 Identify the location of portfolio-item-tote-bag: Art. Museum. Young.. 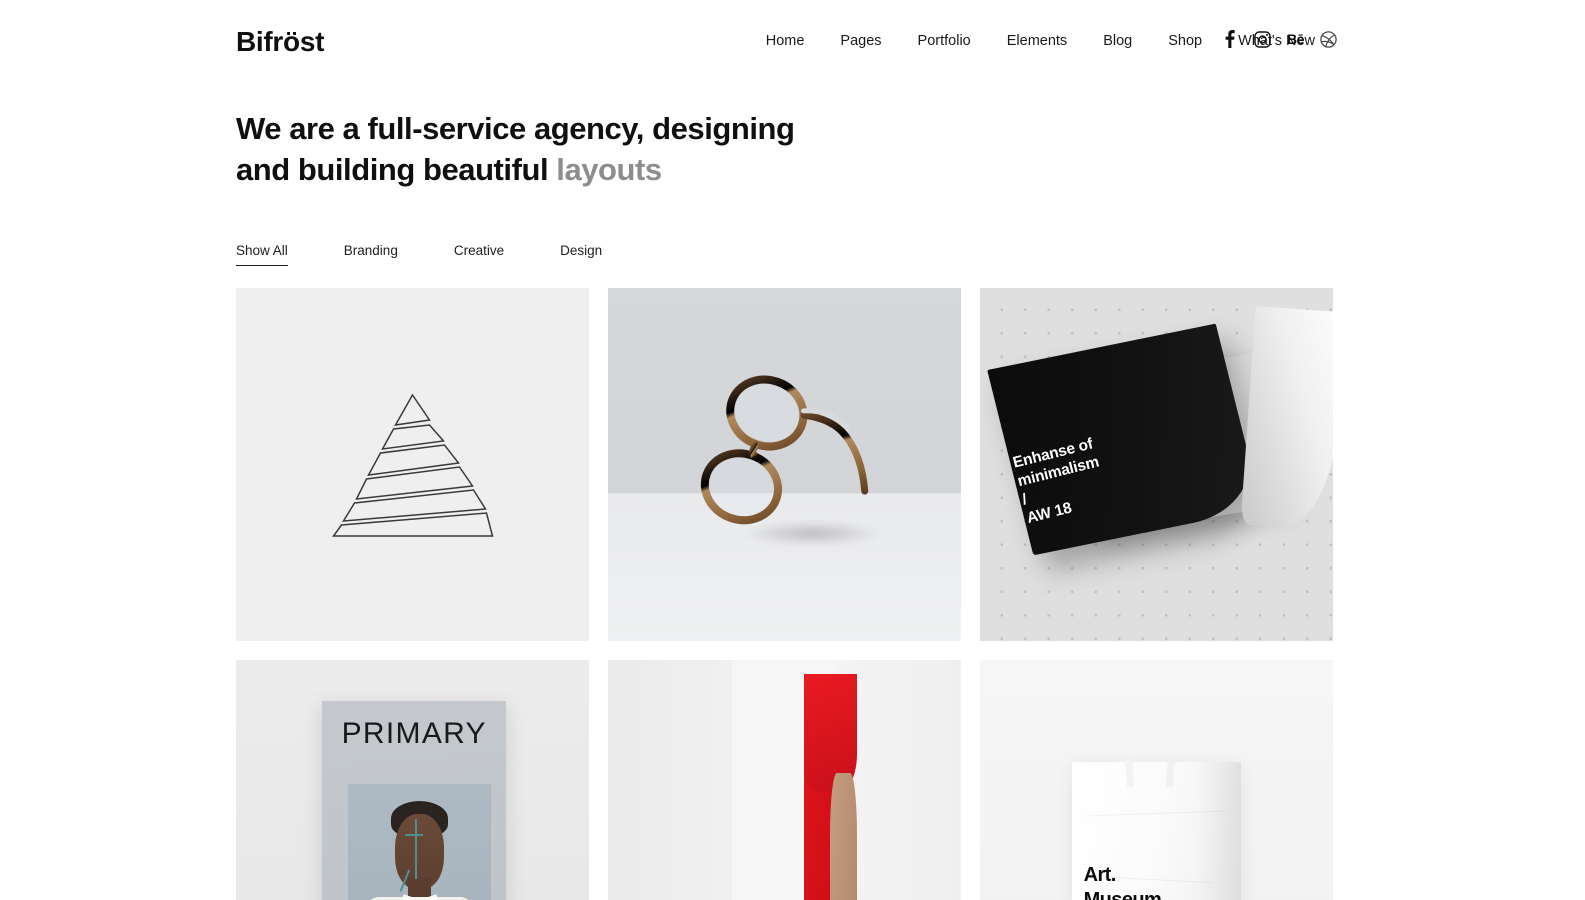
(1156, 780).